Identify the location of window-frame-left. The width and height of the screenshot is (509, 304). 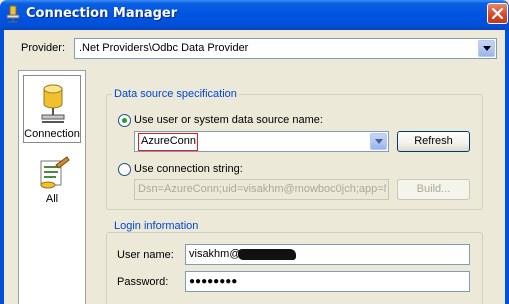
(2, 167).